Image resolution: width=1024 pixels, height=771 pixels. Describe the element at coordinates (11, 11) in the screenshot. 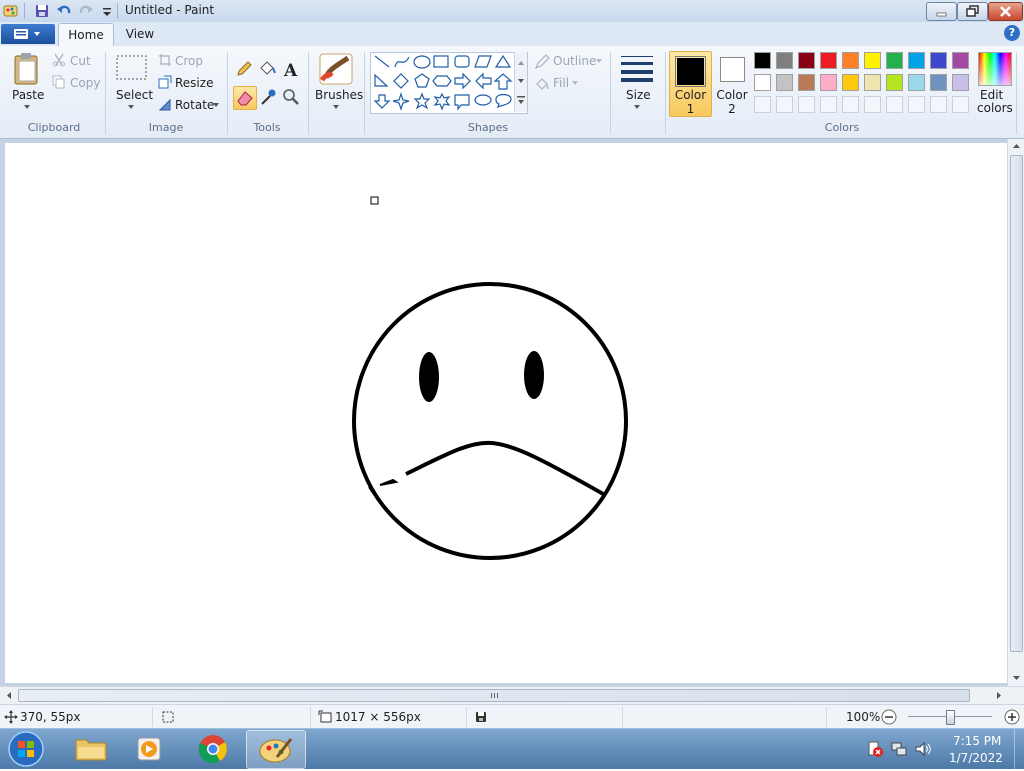

I see `paint-app-icon` at that location.